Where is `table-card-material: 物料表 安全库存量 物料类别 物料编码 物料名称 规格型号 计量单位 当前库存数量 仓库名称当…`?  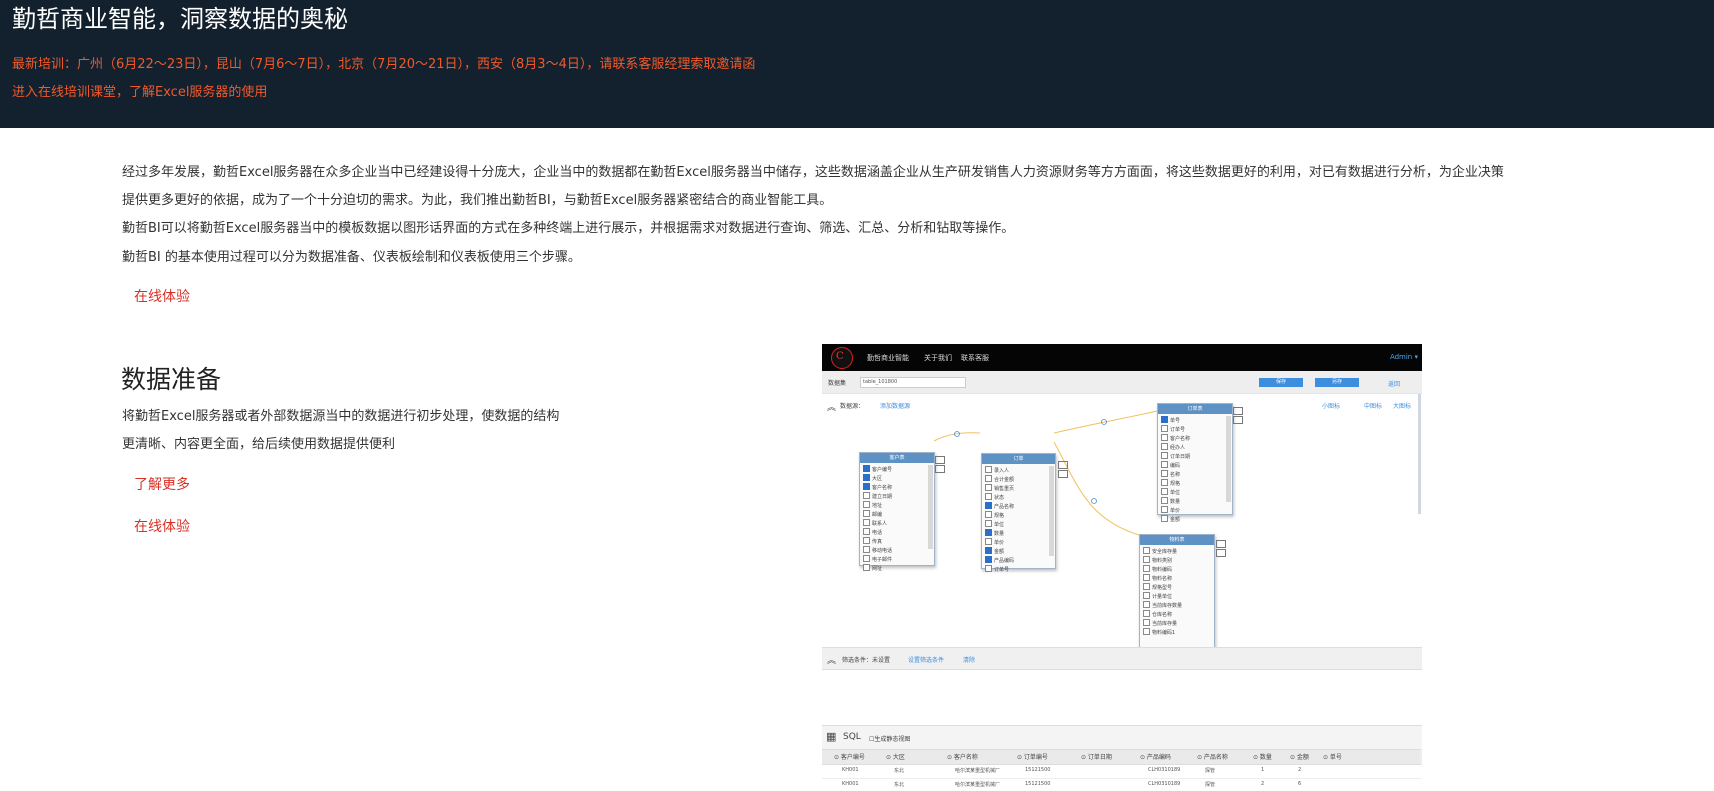
table-card-material: 物料表 安全库存量 物料类别 物料编码 物料名称 规格型号 计量单位 当前库存数量 仓库名称当… is located at coordinates (1177, 591).